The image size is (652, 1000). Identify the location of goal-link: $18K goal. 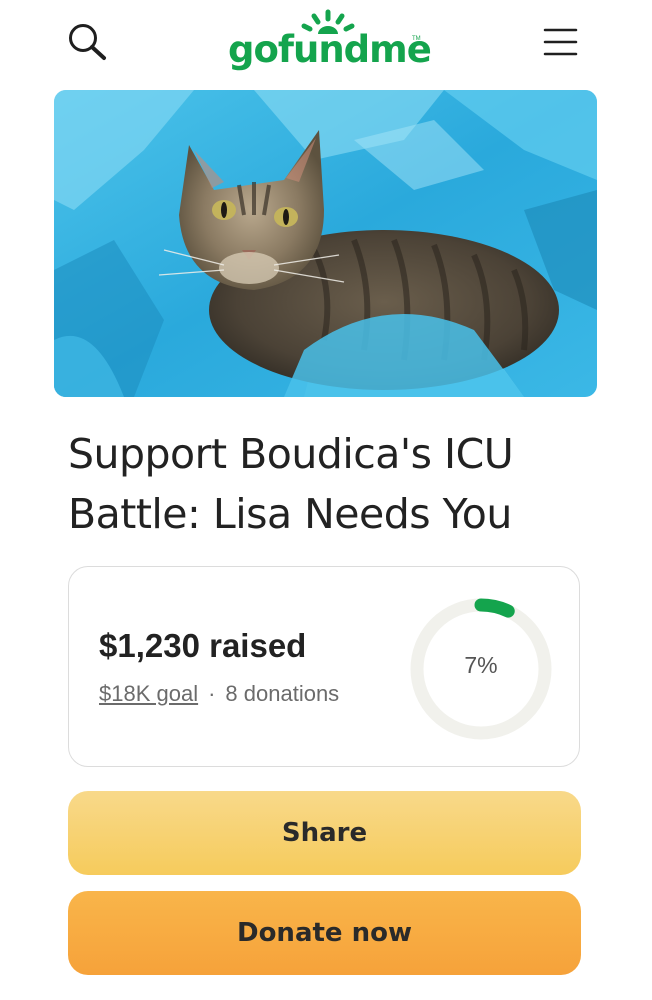
(148, 693).